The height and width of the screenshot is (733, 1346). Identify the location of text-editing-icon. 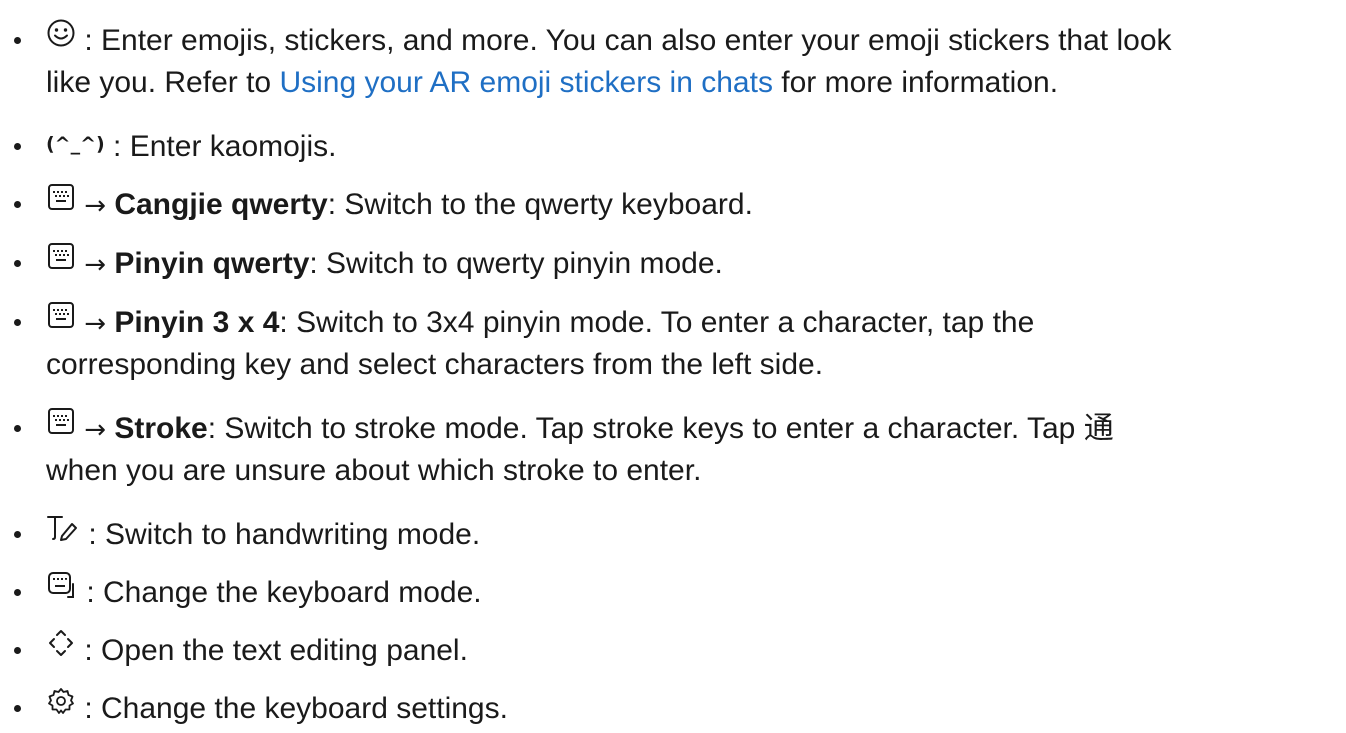
(61, 649).